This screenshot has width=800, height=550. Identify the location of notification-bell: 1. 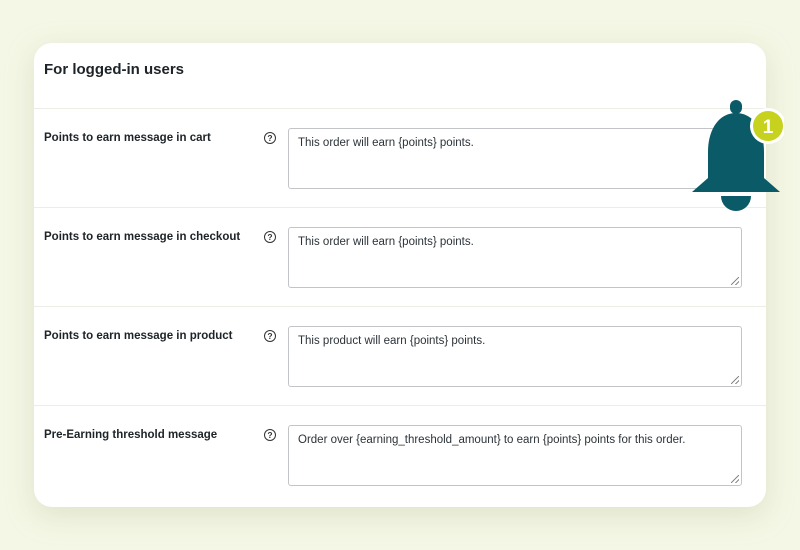
(736, 156).